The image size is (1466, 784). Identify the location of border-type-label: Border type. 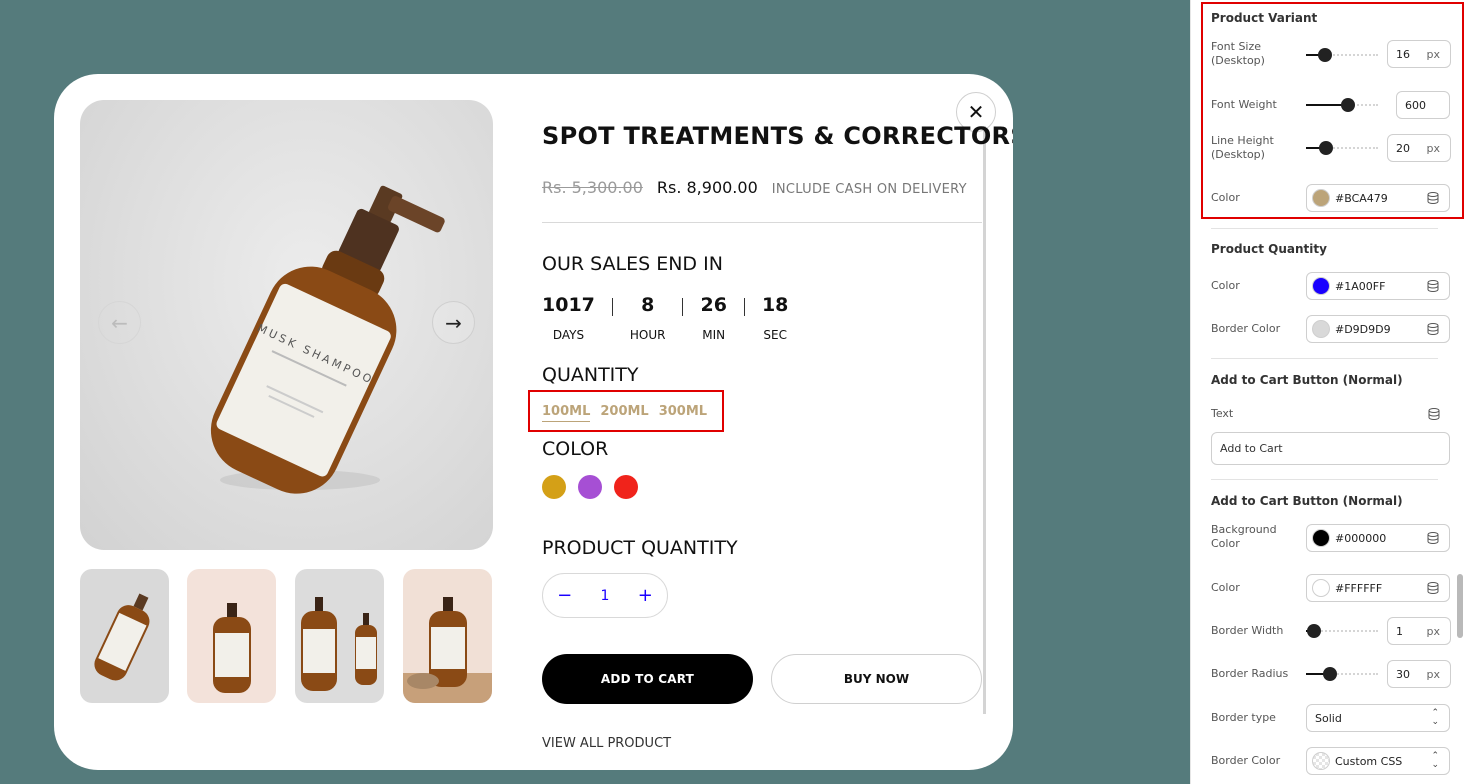
(1243, 717).